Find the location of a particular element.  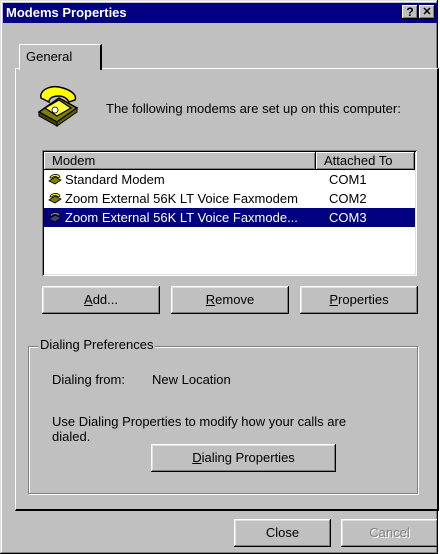

modem-port: COM2 is located at coordinates (348, 198).